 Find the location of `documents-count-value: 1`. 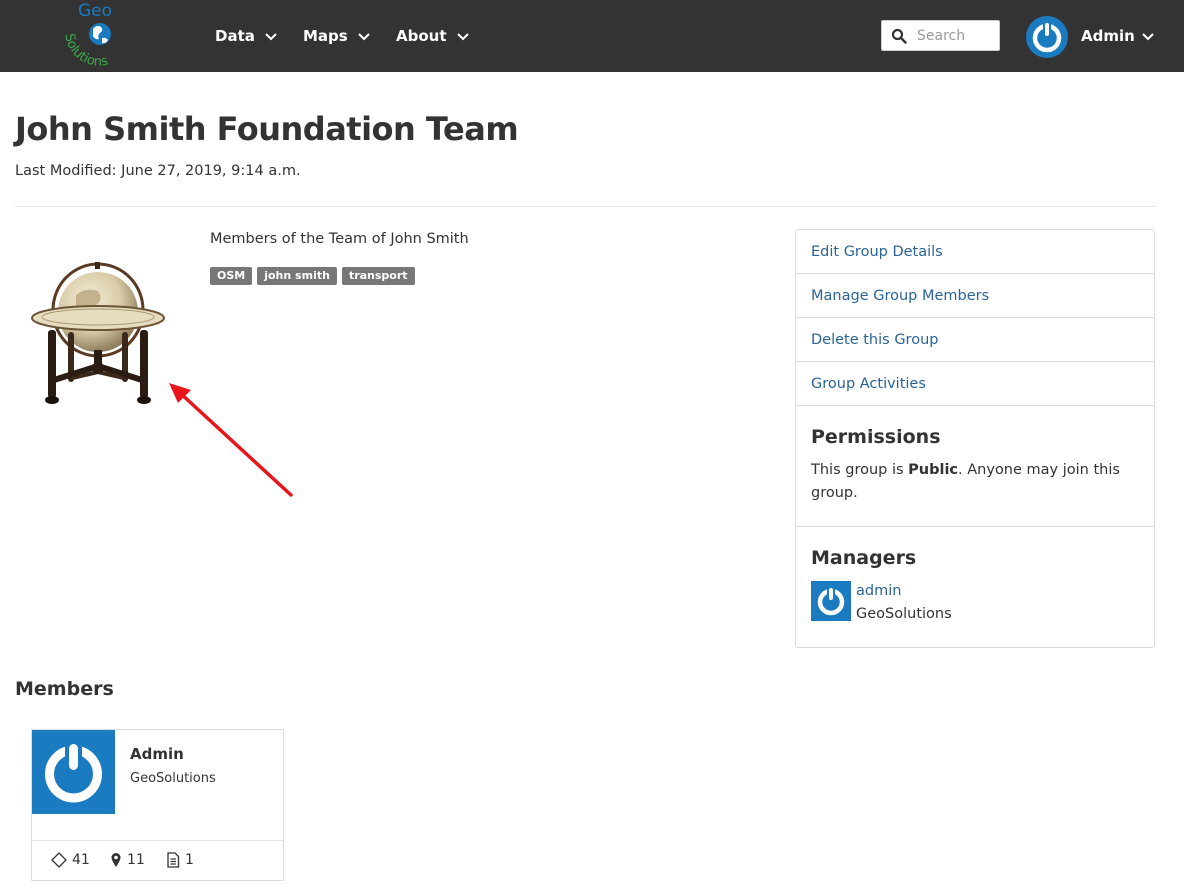

documents-count-value: 1 is located at coordinates (189, 860).